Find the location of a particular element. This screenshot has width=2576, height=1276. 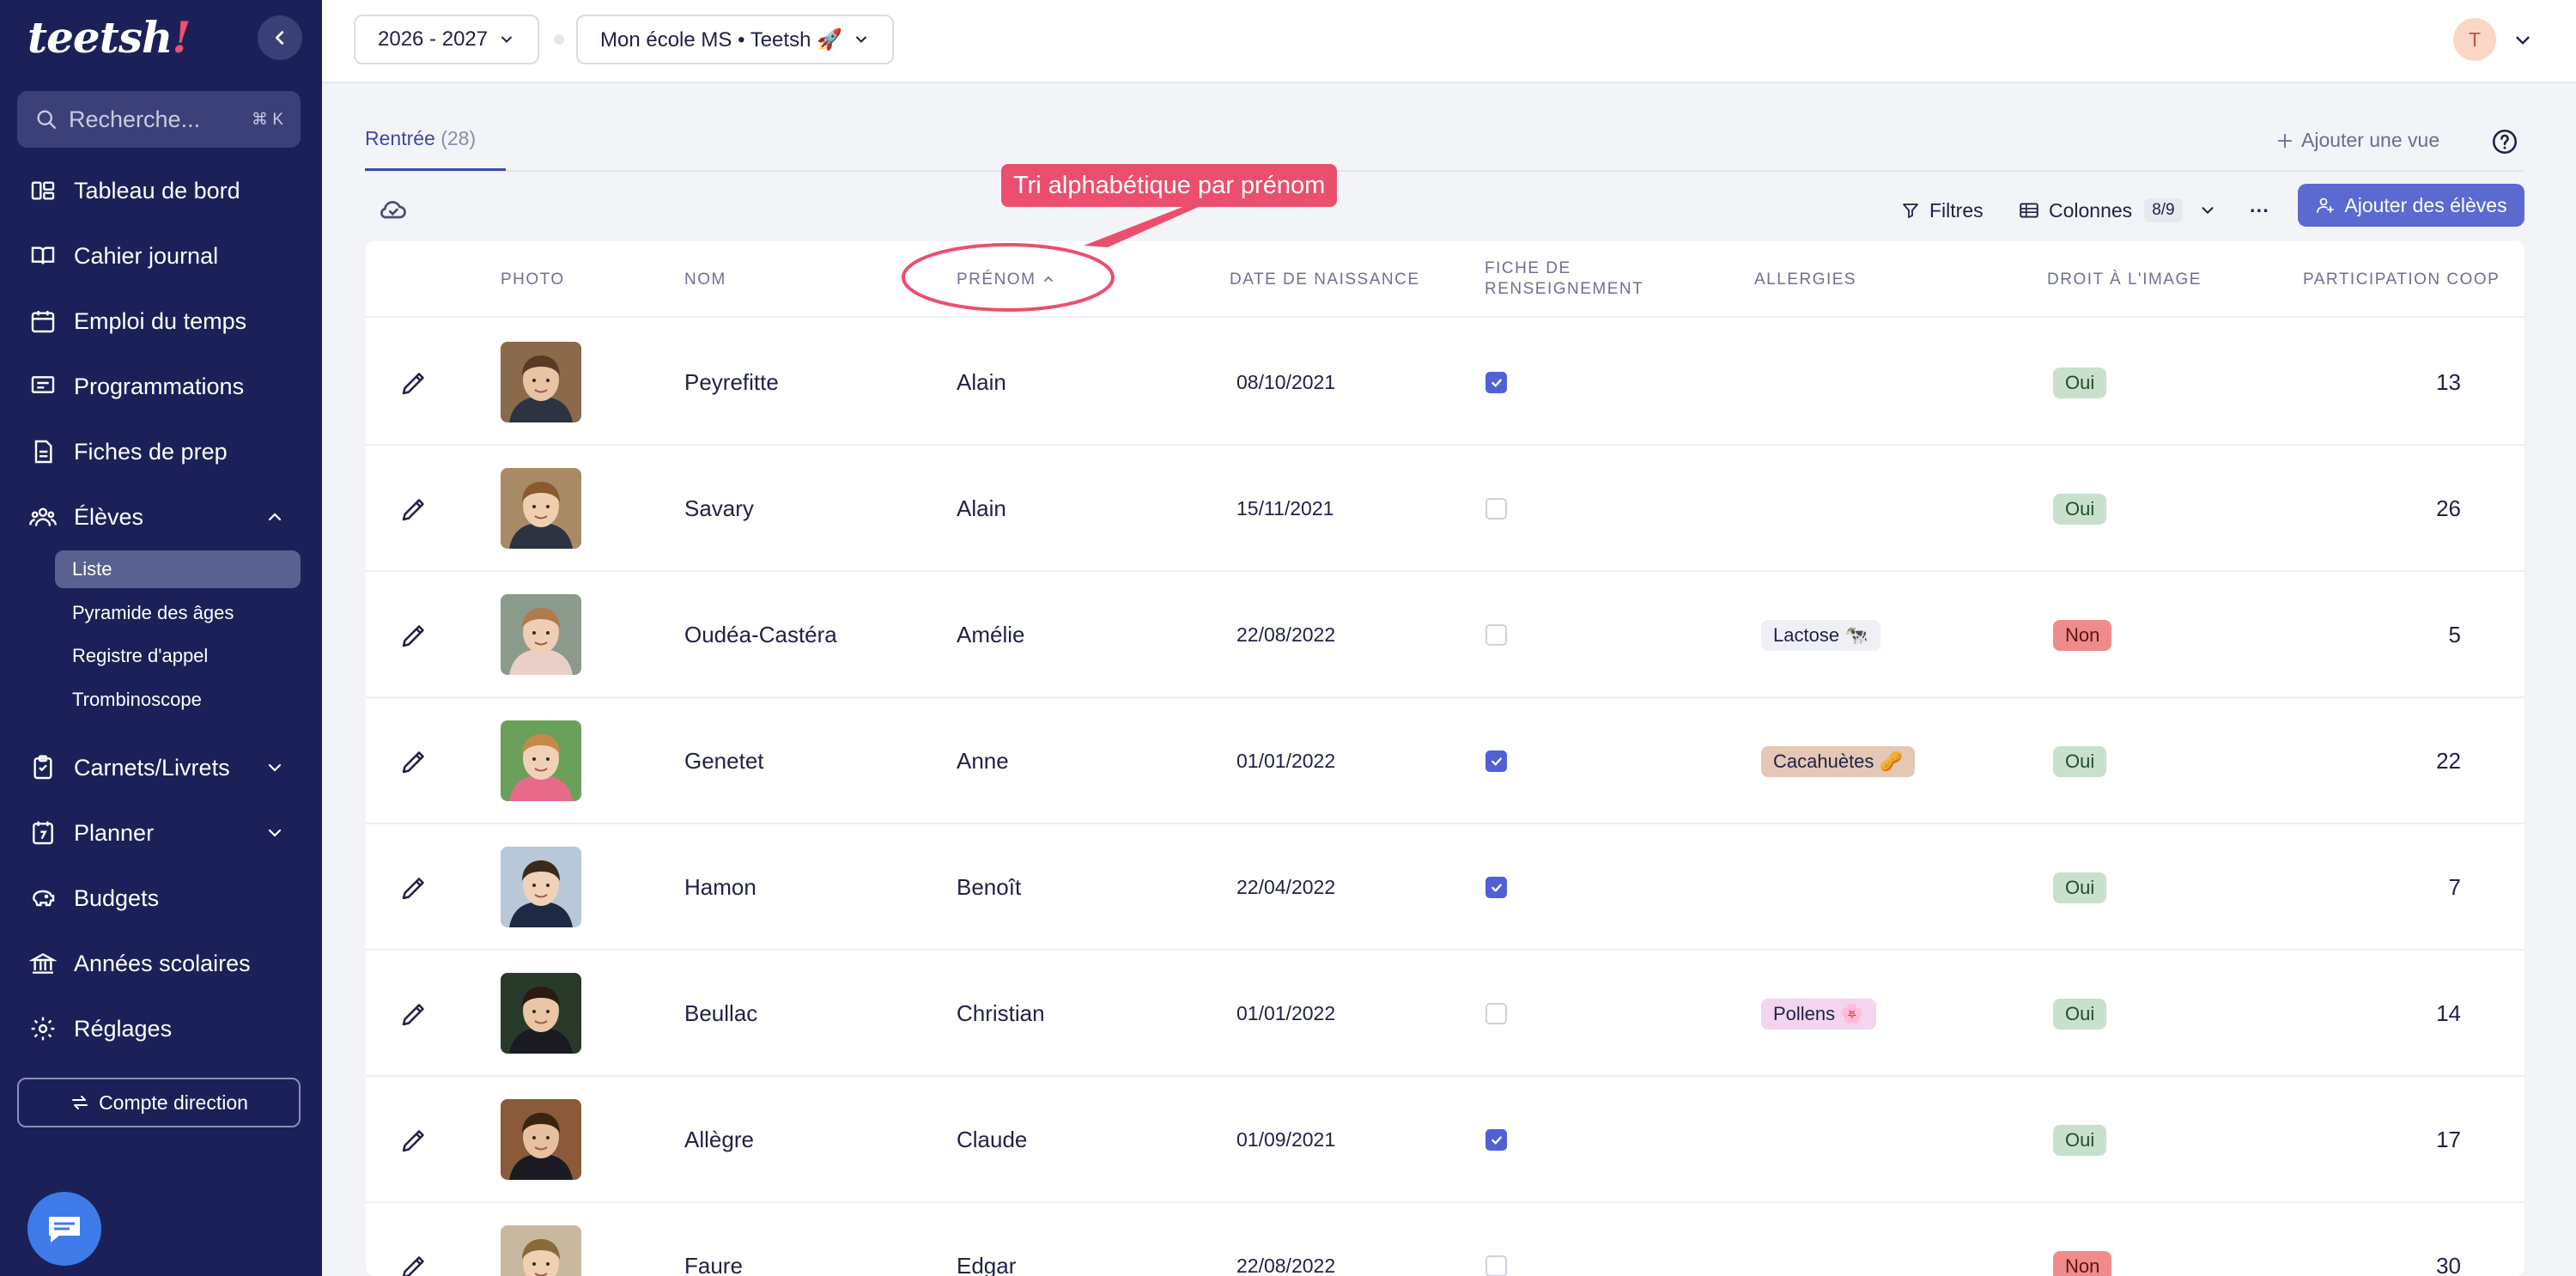

pencil-icon is located at coordinates (413, 383).